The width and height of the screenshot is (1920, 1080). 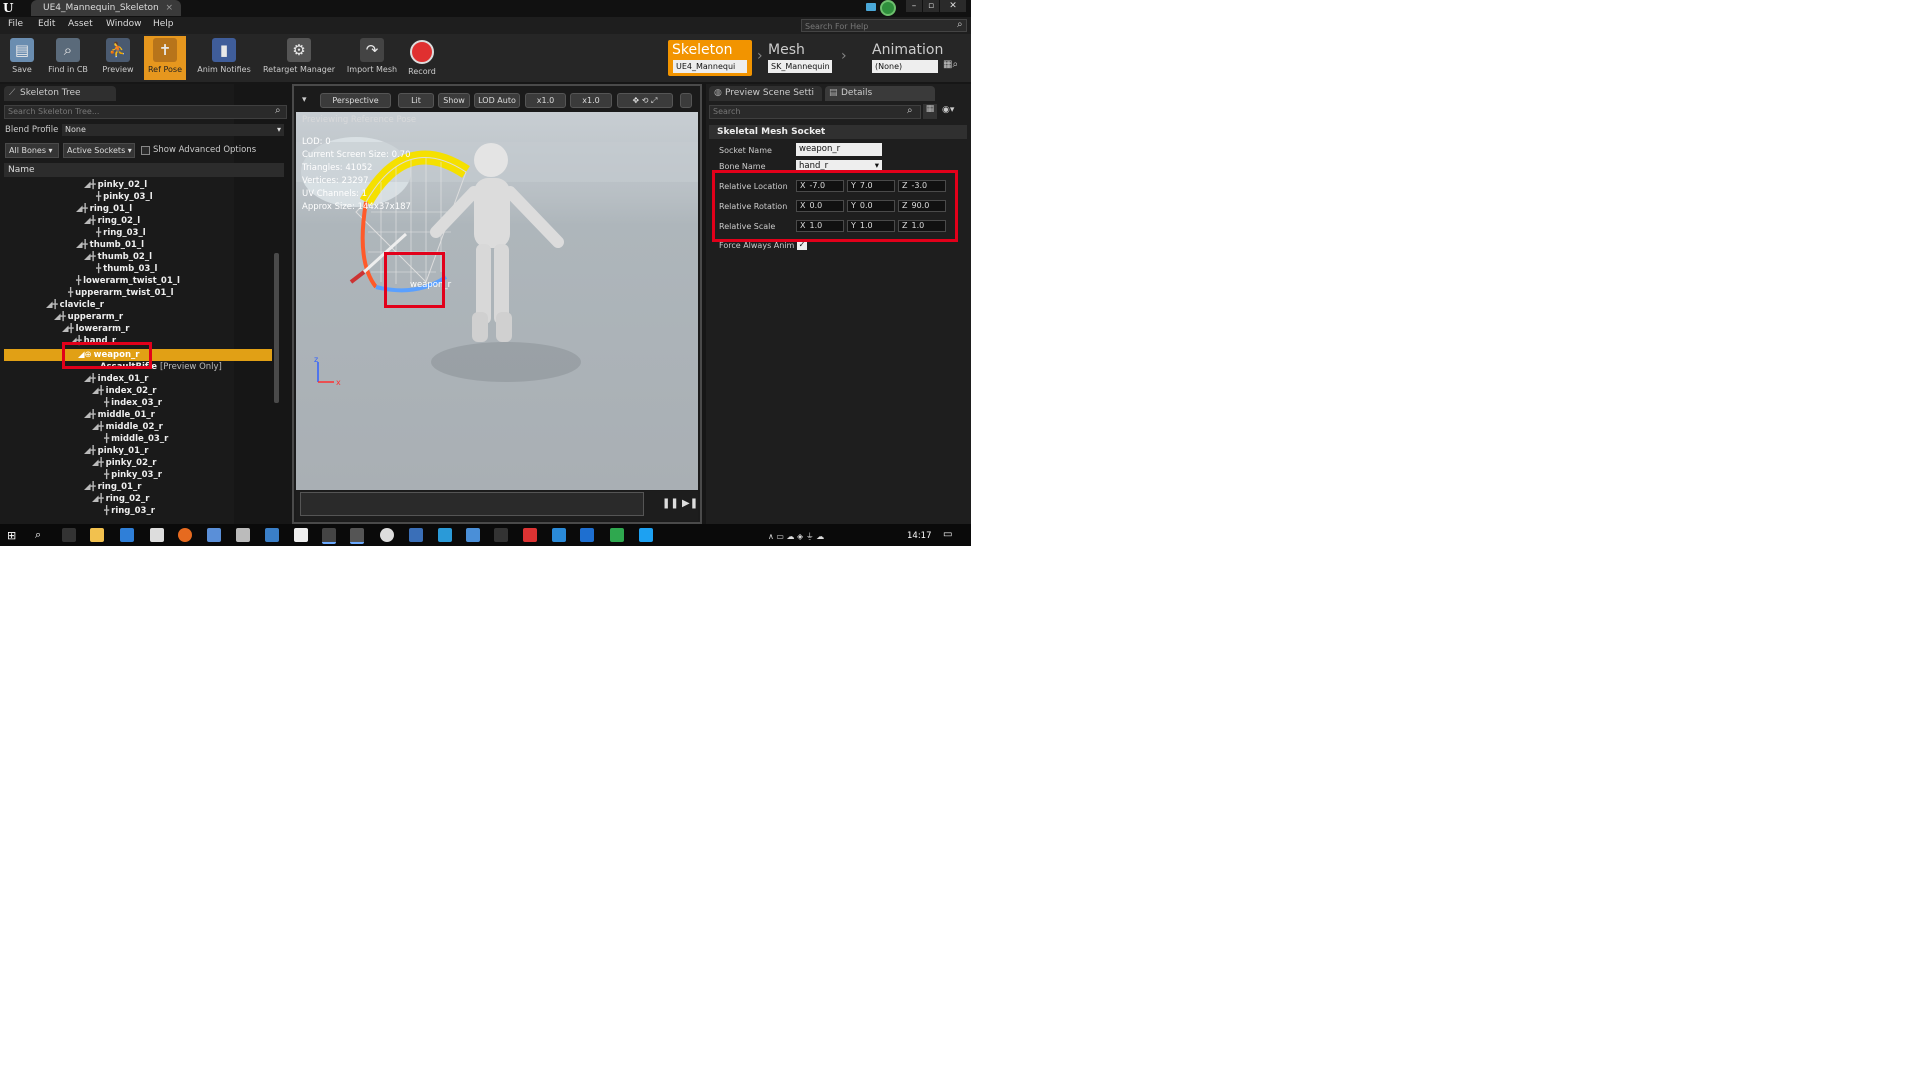 What do you see at coordinates (355, 100) in the screenshot?
I see `perspective-button: Perspective` at bounding box center [355, 100].